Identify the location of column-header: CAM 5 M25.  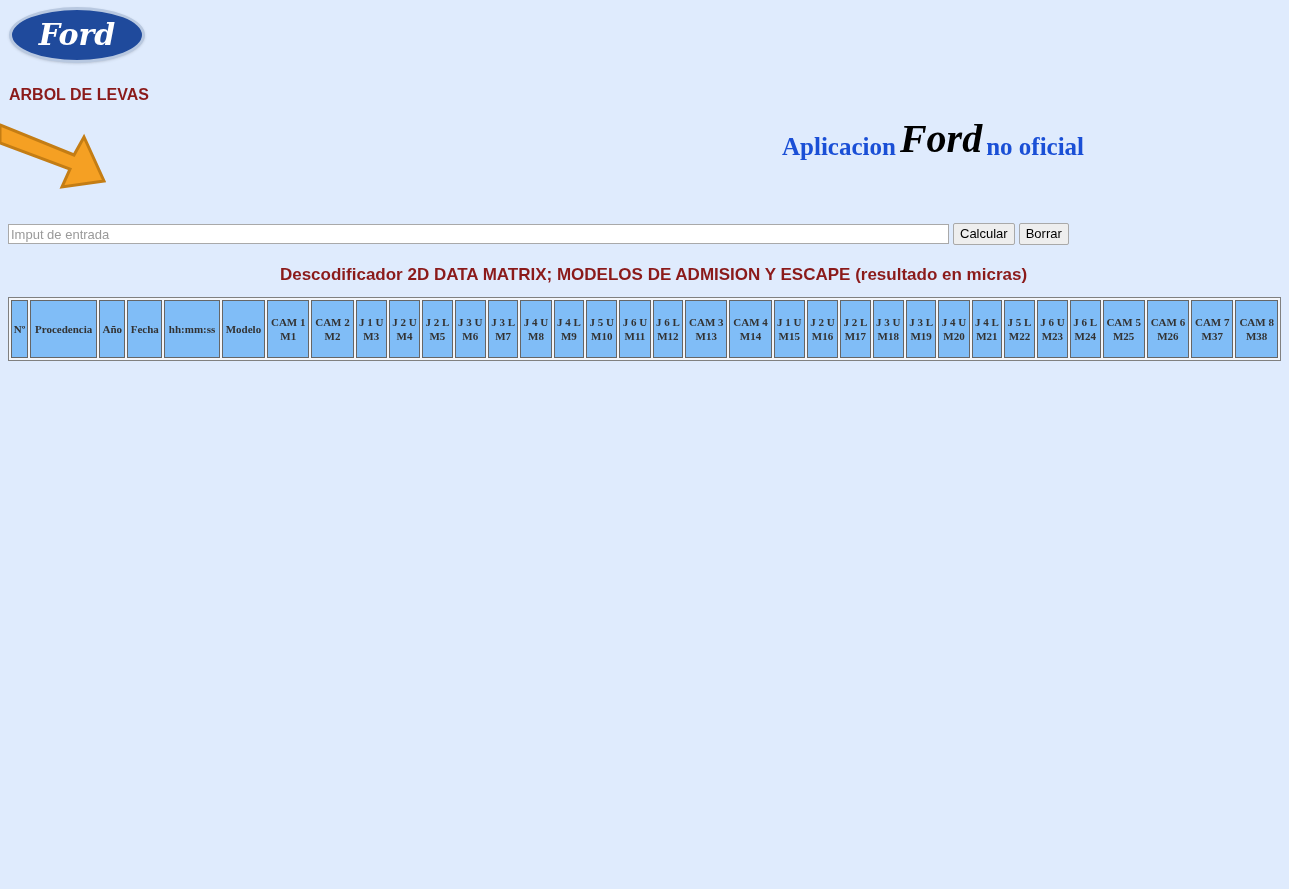
(1123, 328).